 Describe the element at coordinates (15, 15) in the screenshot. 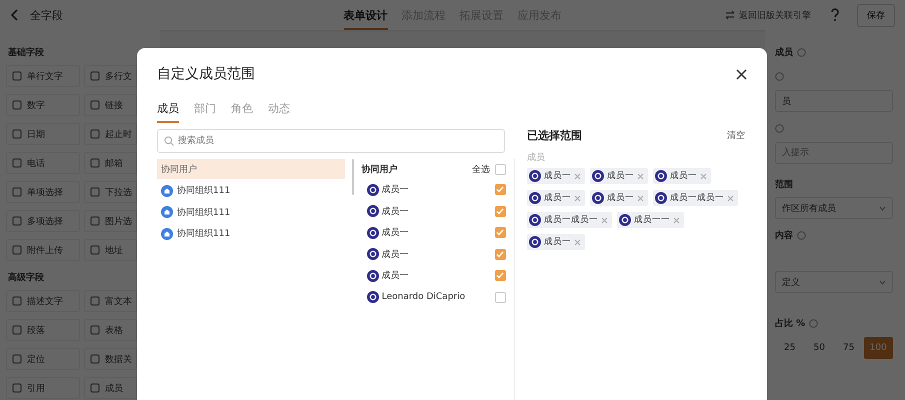

I see `back-icon` at that location.